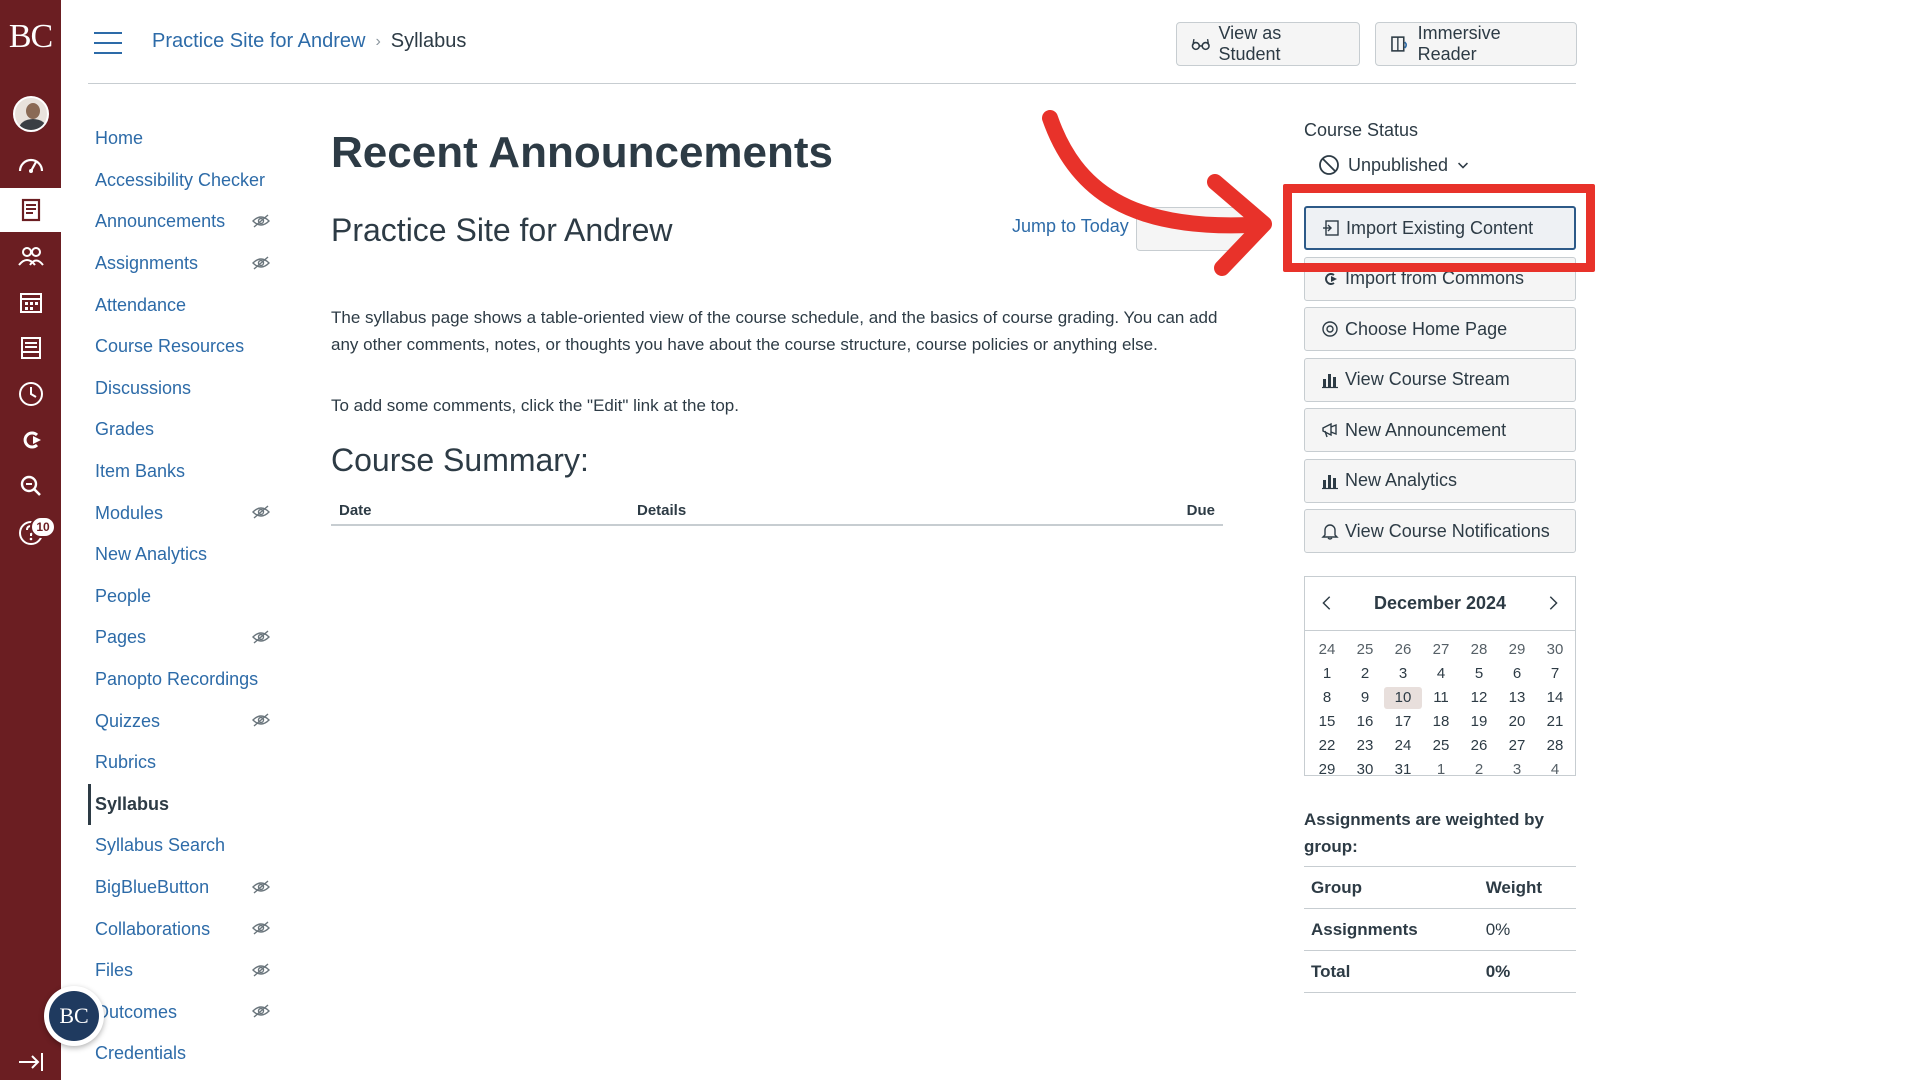  I want to click on calendar-day: 7, so click(1555, 674).